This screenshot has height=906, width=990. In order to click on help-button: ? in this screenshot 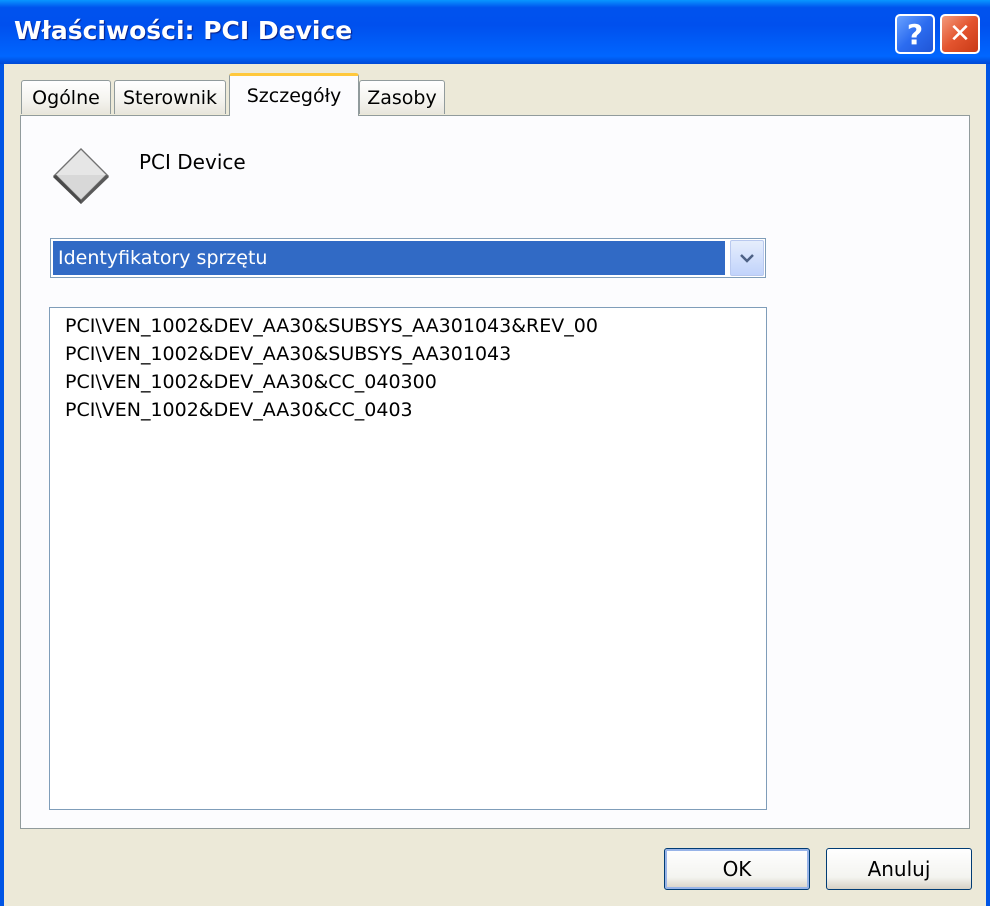, I will do `click(915, 34)`.